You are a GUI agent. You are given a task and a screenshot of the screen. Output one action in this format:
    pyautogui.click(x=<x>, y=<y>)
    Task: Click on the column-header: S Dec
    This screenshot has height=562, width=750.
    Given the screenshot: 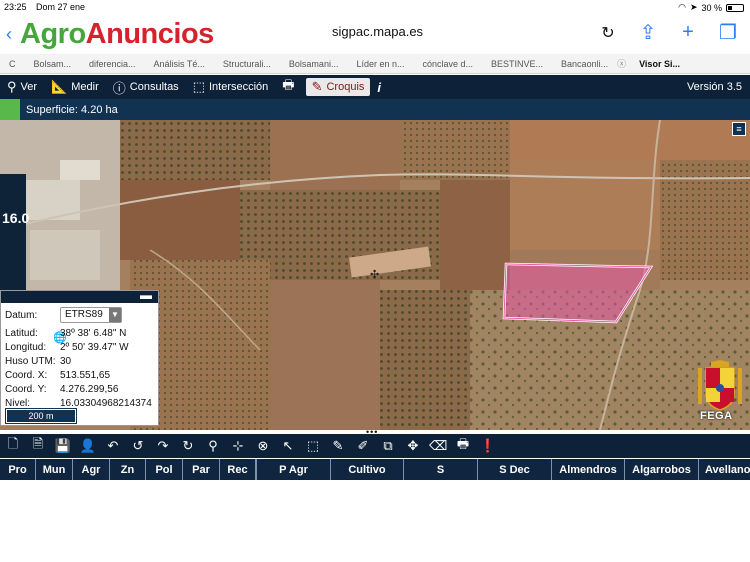 What is the action you would take?
    pyautogui.click(x=515, y=469)
    